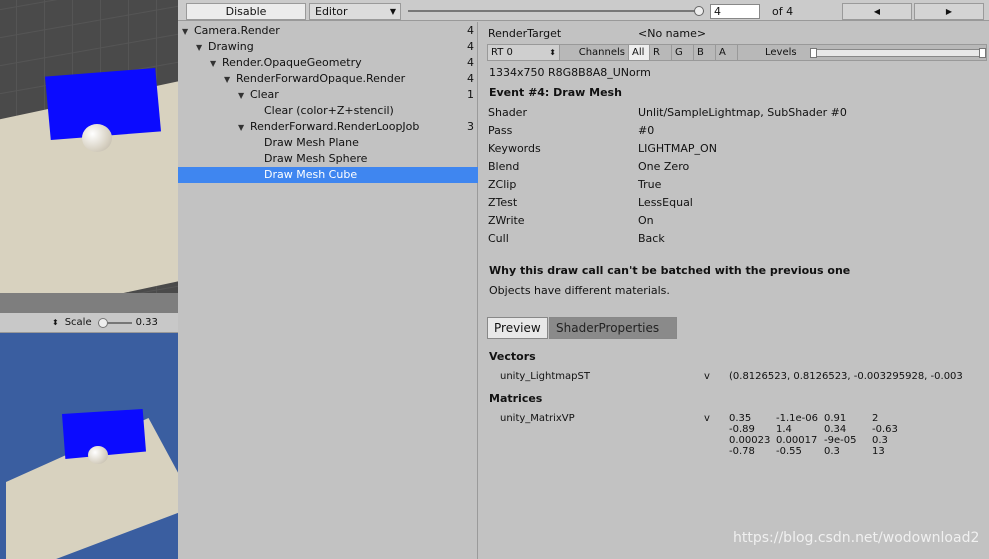  What do you see at coordinates (742, 112) in the screenshot?
I see `property-value: Unlit/SampleLightmap, SubShader #0` at bounding box center [742, 112].